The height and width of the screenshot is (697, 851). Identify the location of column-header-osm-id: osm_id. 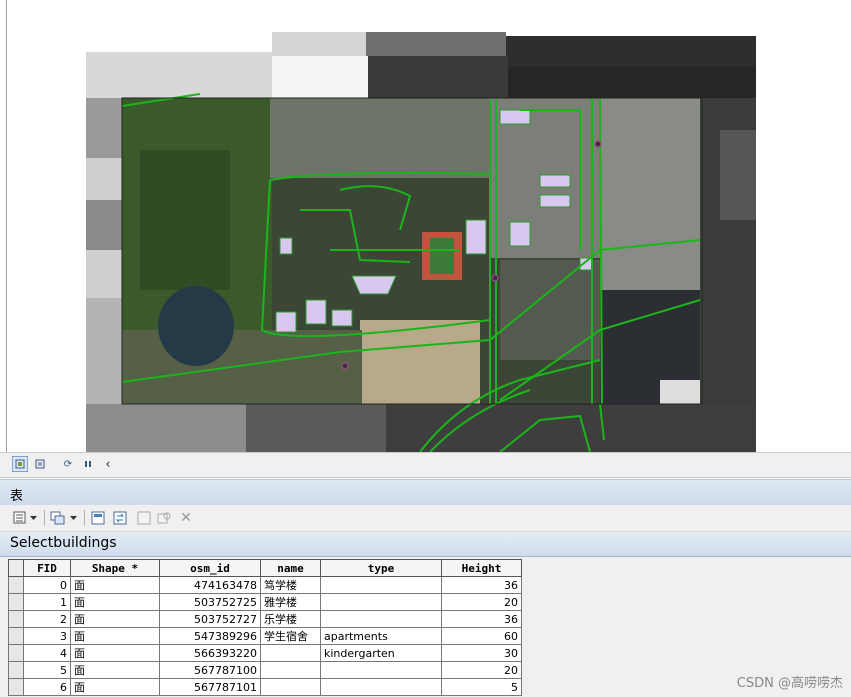
(210, 568).